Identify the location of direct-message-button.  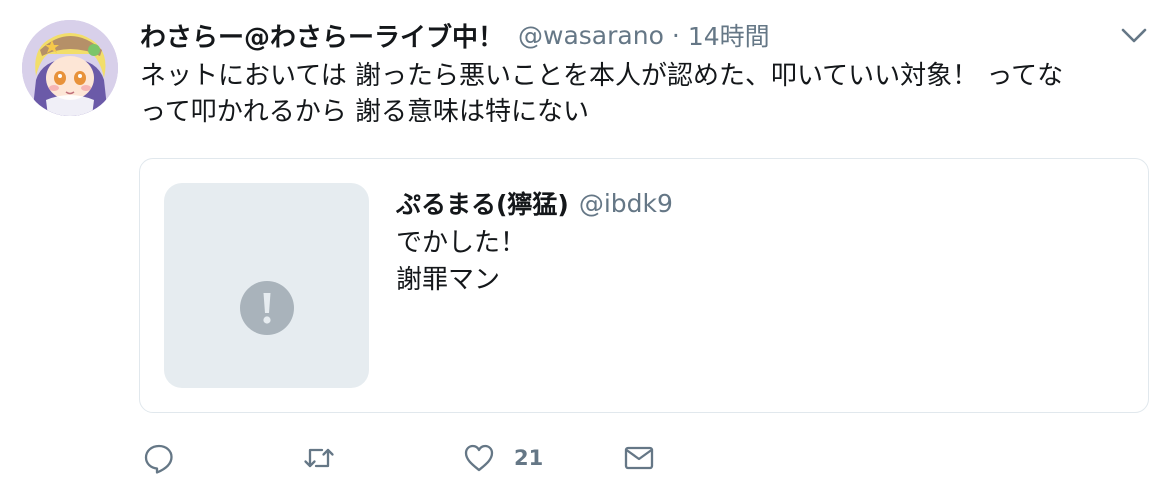
(639, 458).